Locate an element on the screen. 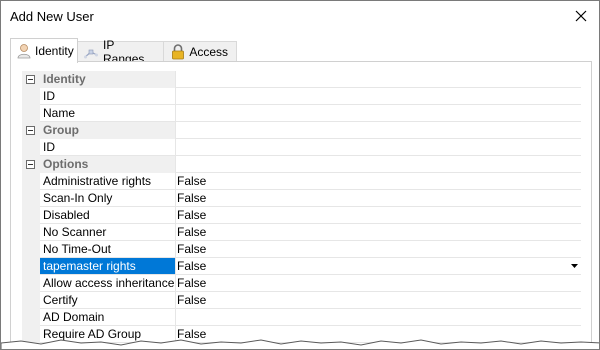  property-row: Disabled False is located at coordinates (301, 215).